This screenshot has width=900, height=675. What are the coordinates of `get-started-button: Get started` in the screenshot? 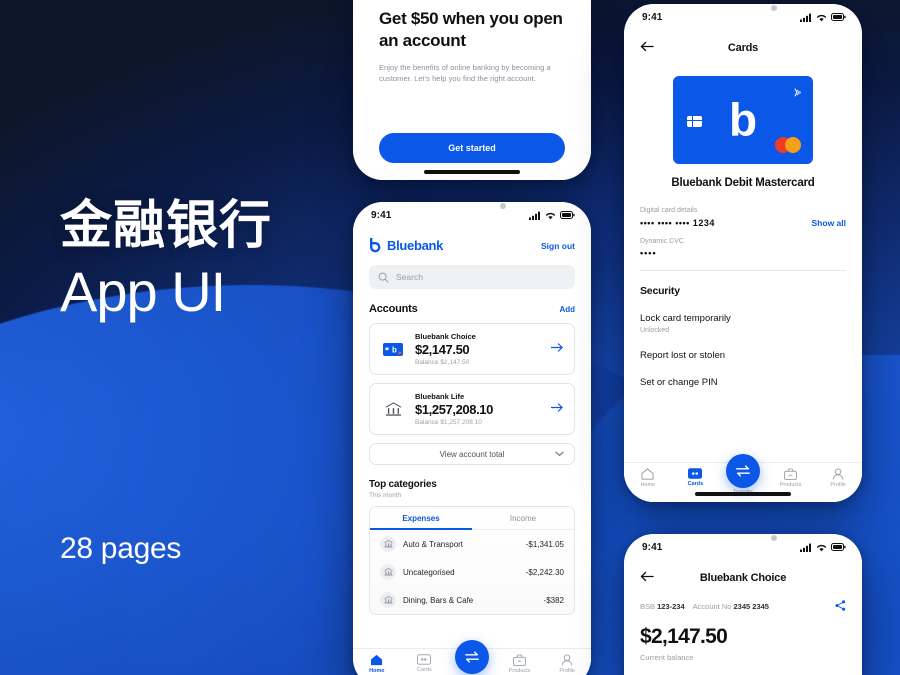 It's located at (472, 147).